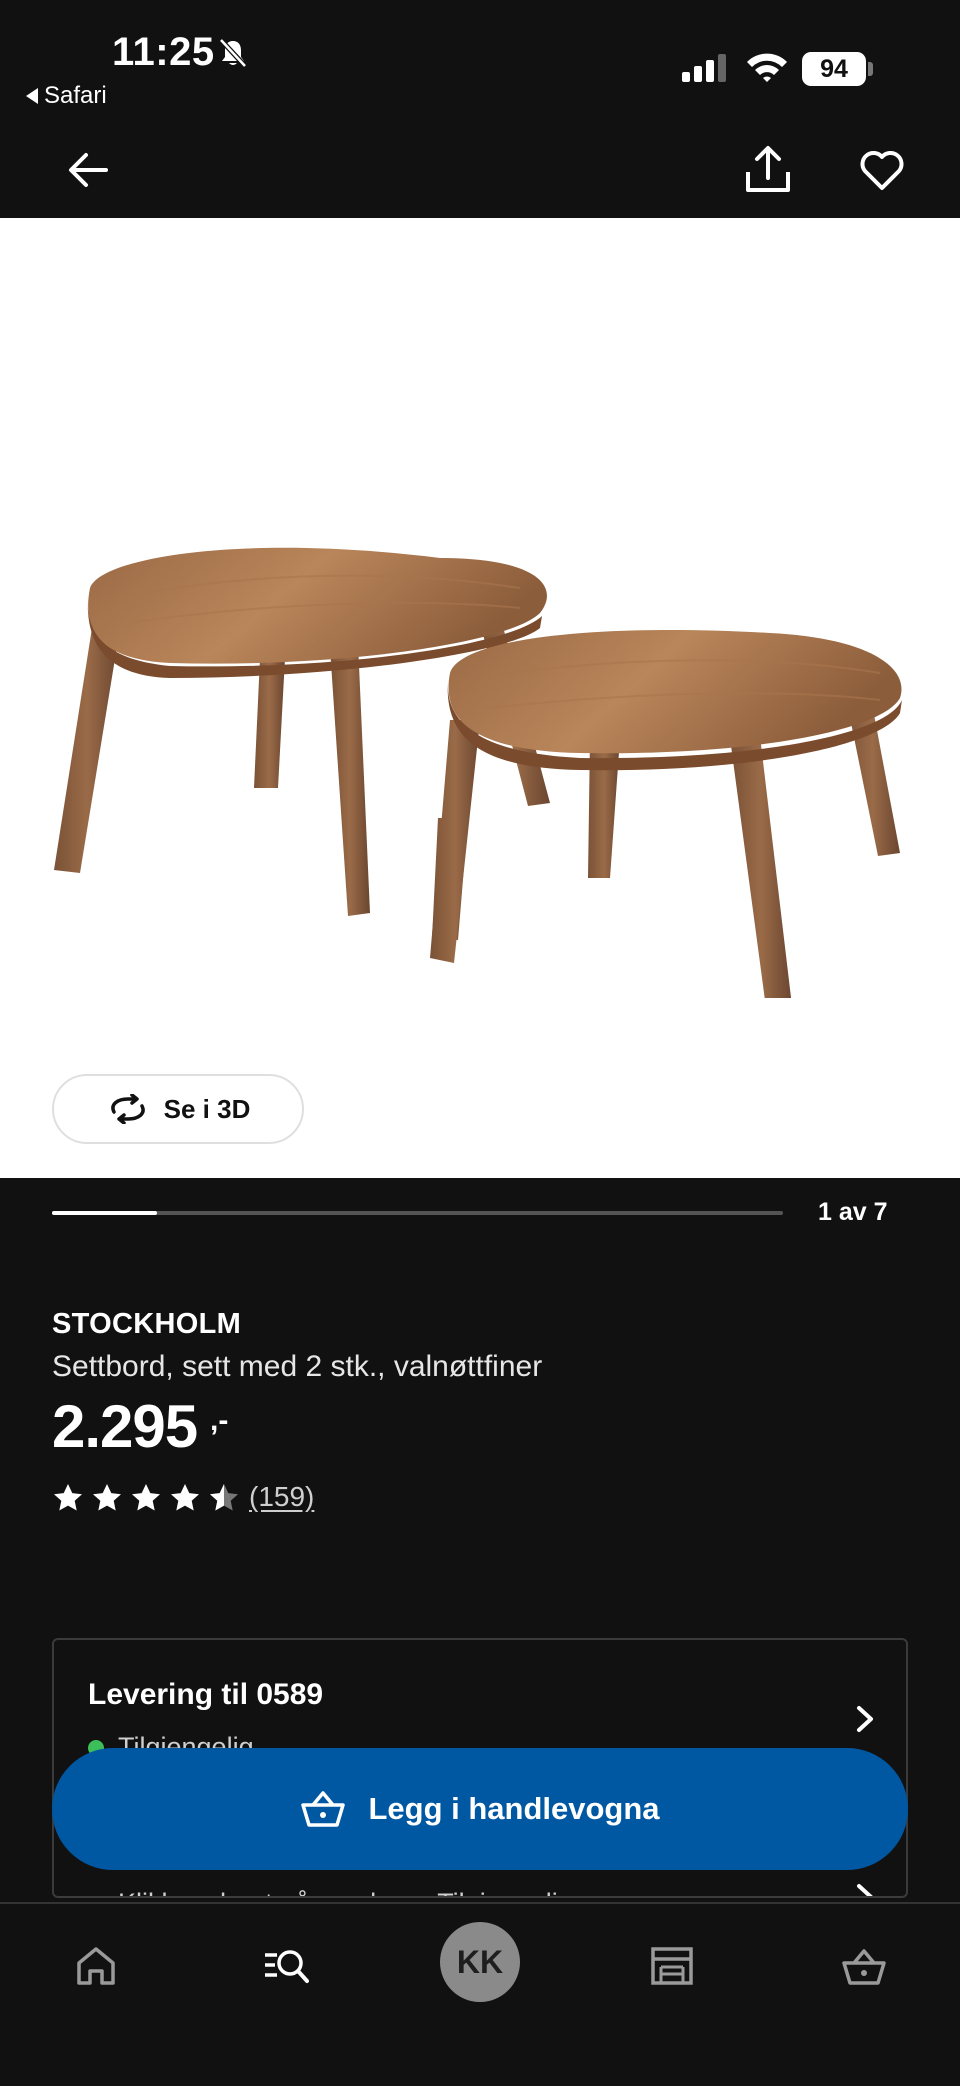 This screenshot has height=2086, width=960. I want to click on rating-stars, so click(146, 1498).